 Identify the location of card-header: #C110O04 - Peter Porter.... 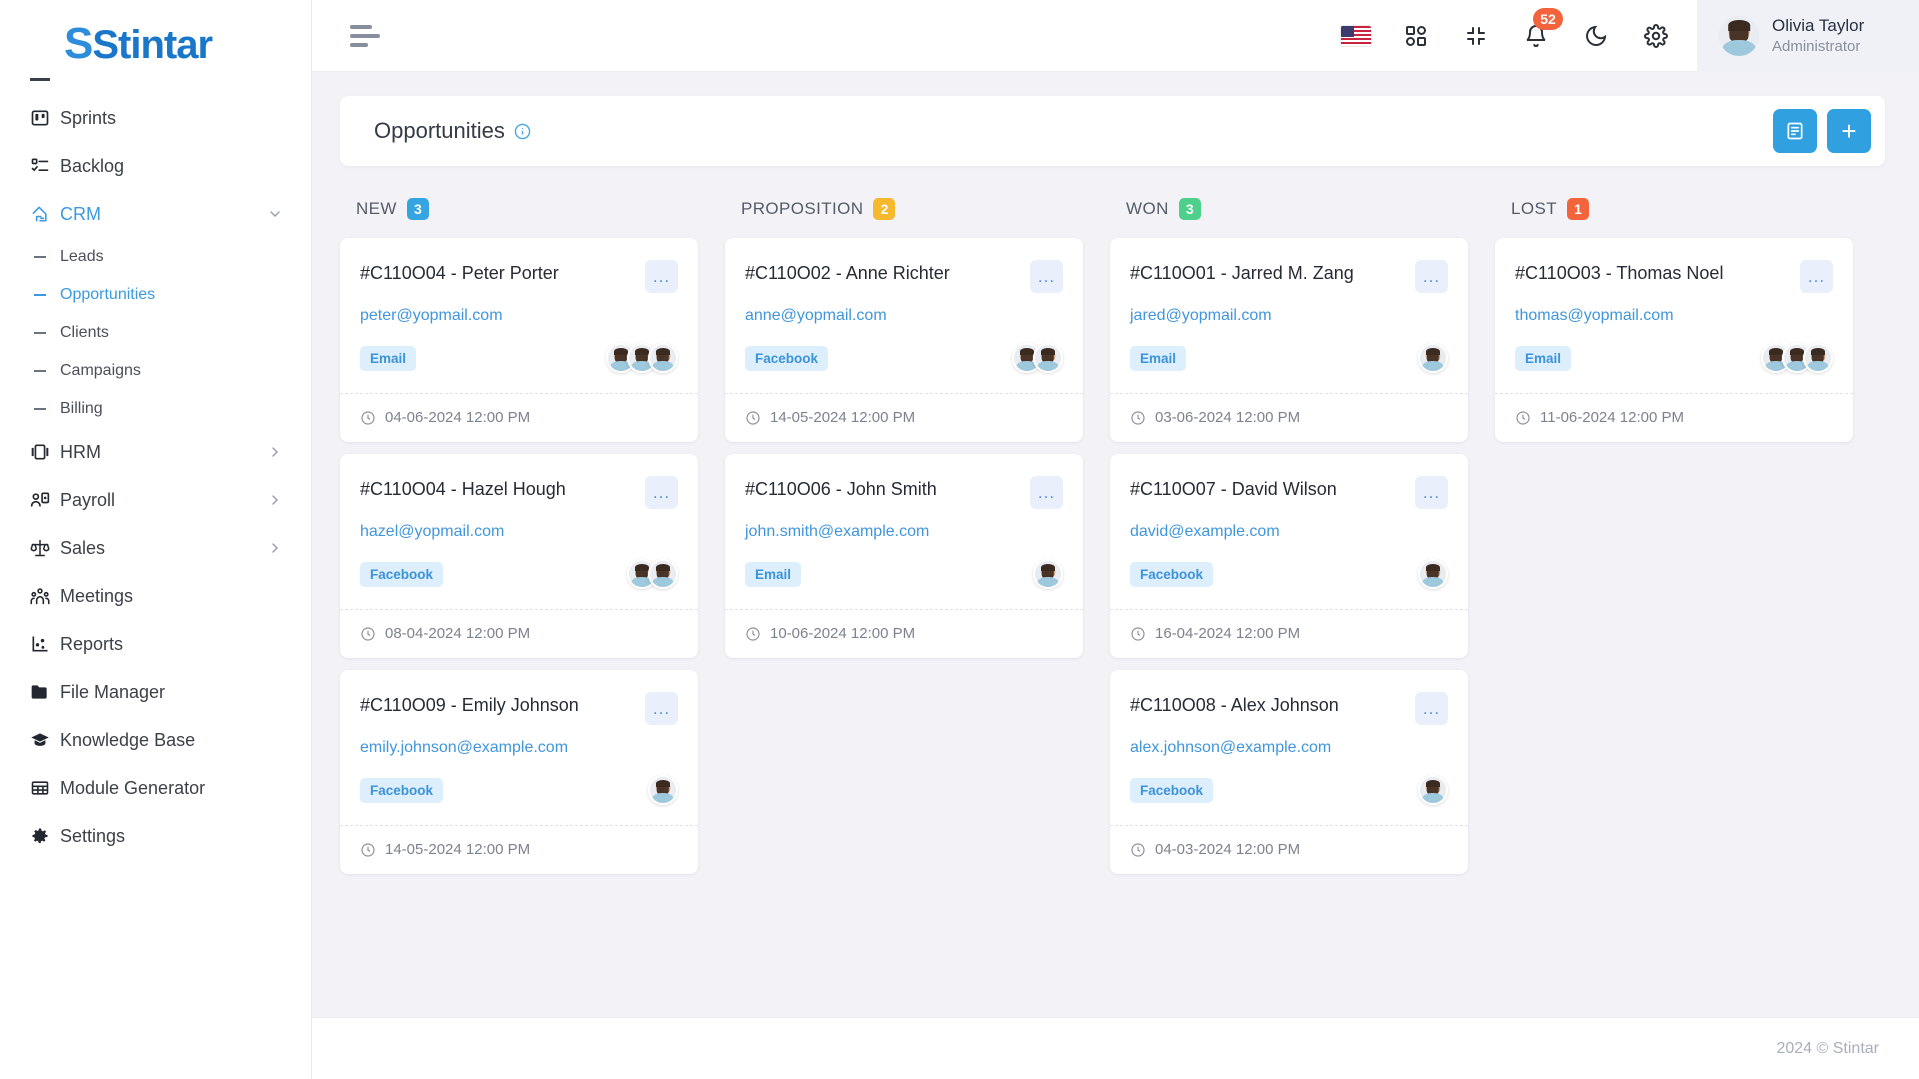
(519, 276).